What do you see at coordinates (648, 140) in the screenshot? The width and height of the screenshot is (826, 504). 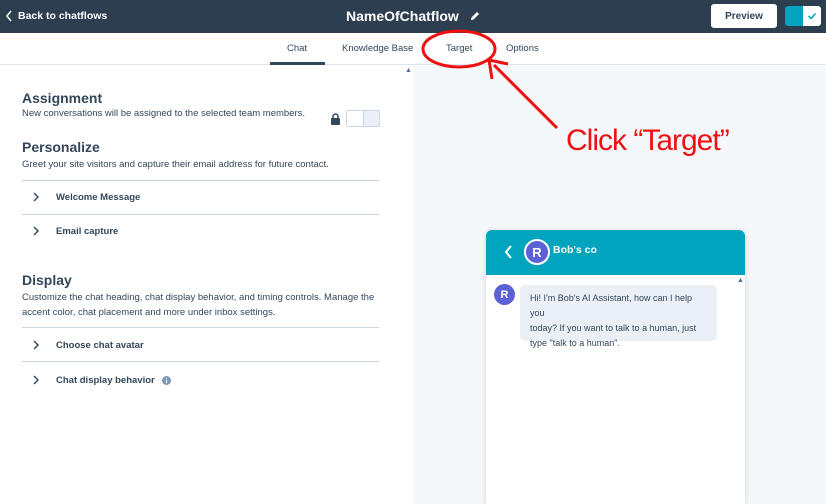 I see `annotation-text: Click “Target”` at bounding box center [648, 140].